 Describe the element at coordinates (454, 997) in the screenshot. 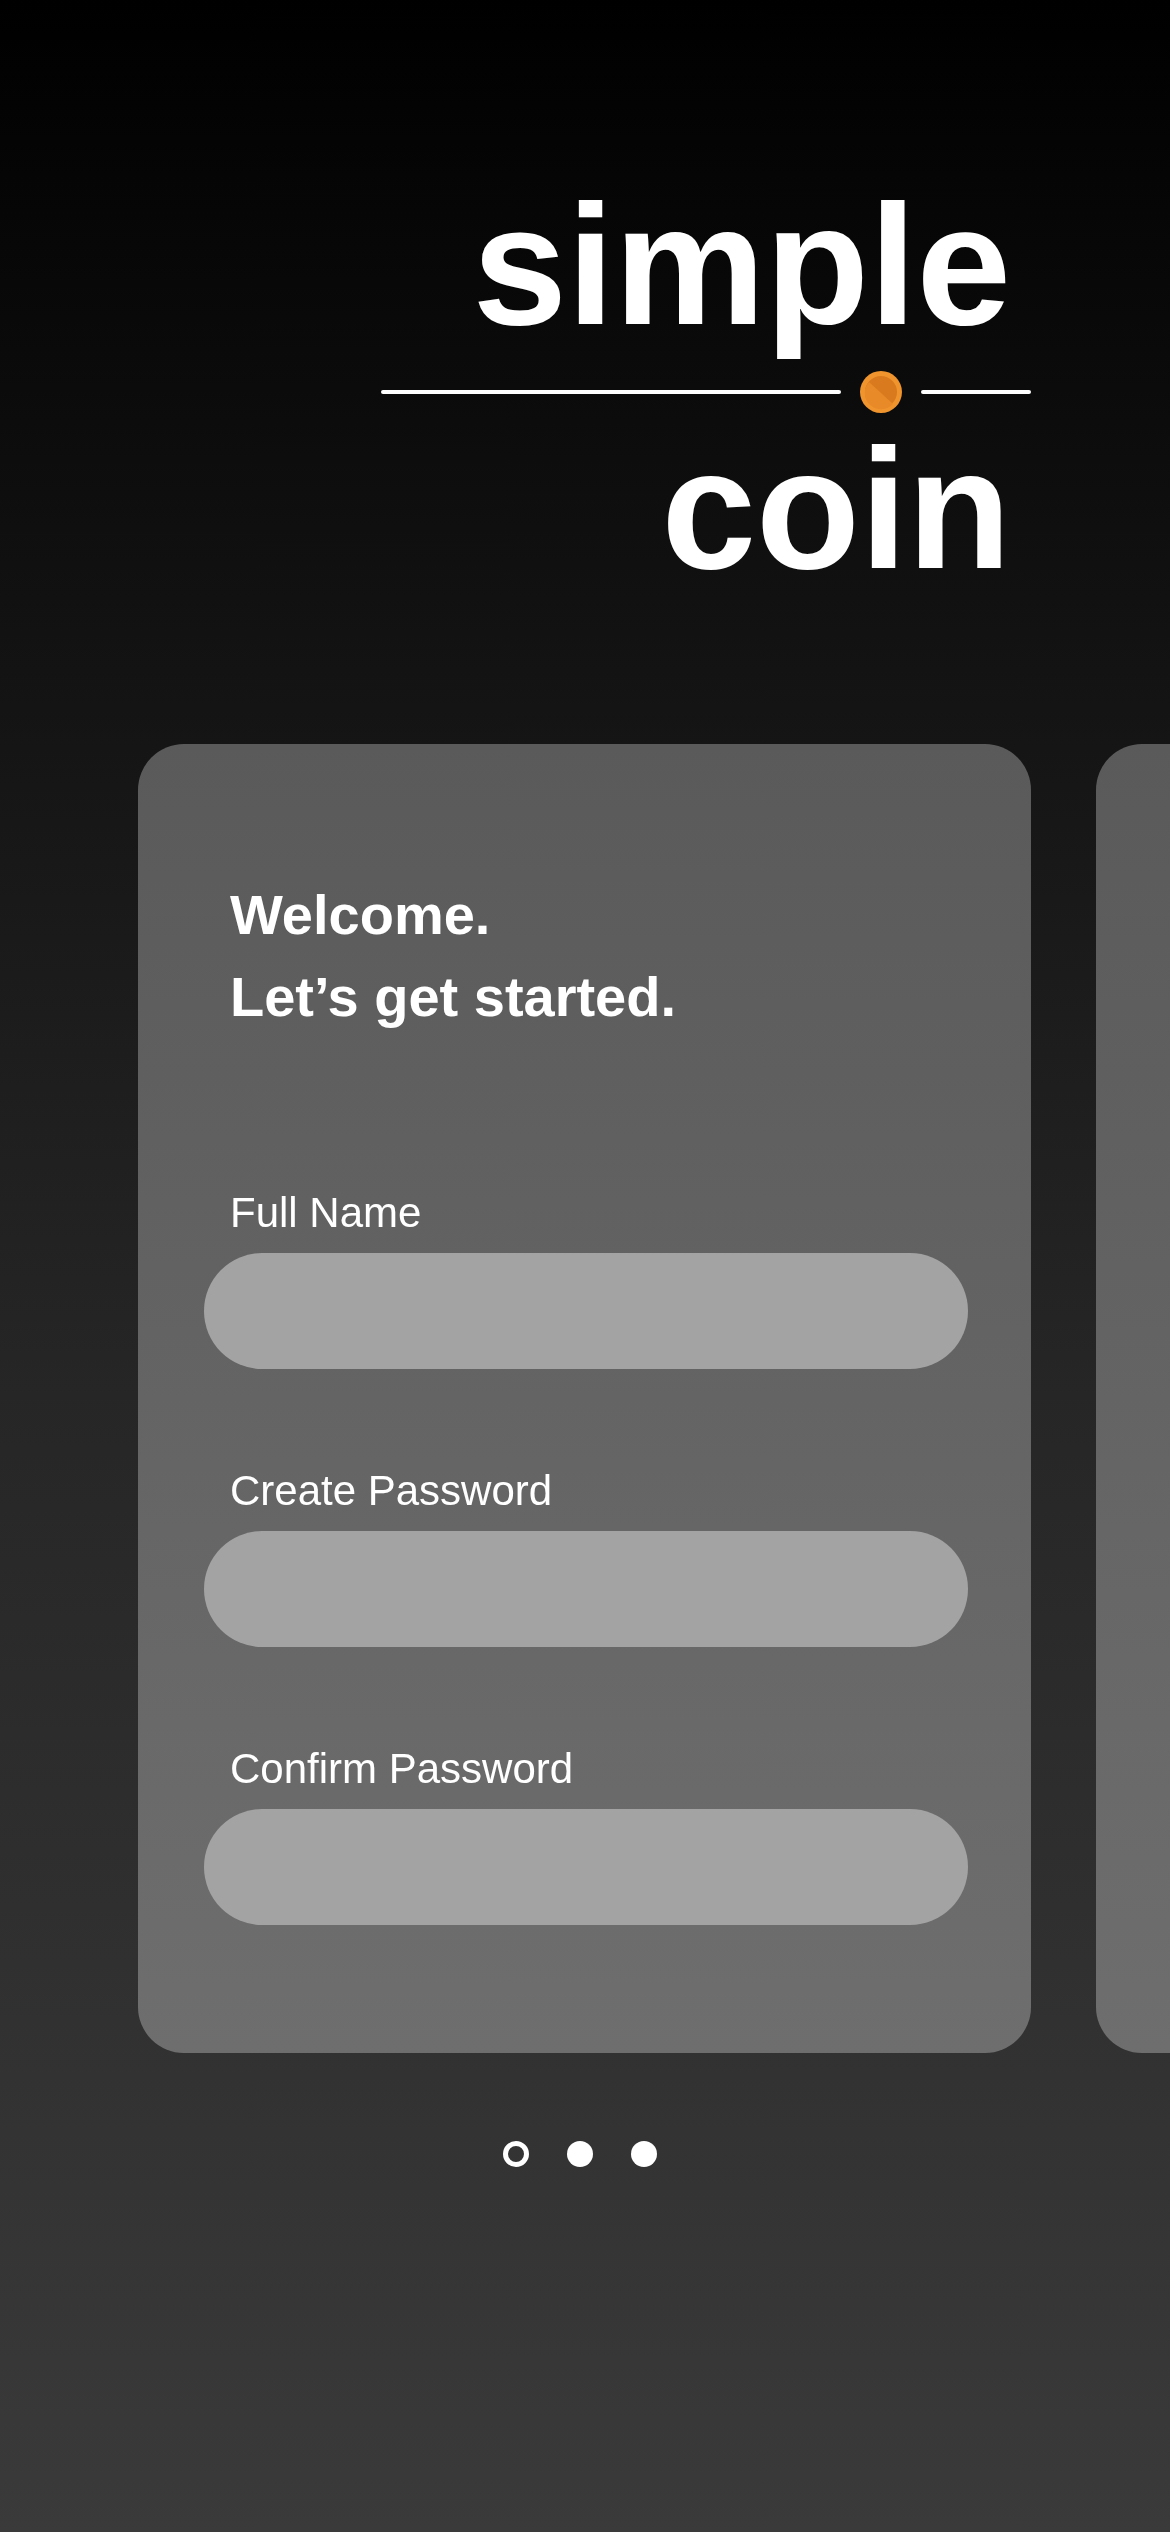

I see `card-title: Let’s get started.` at that location.